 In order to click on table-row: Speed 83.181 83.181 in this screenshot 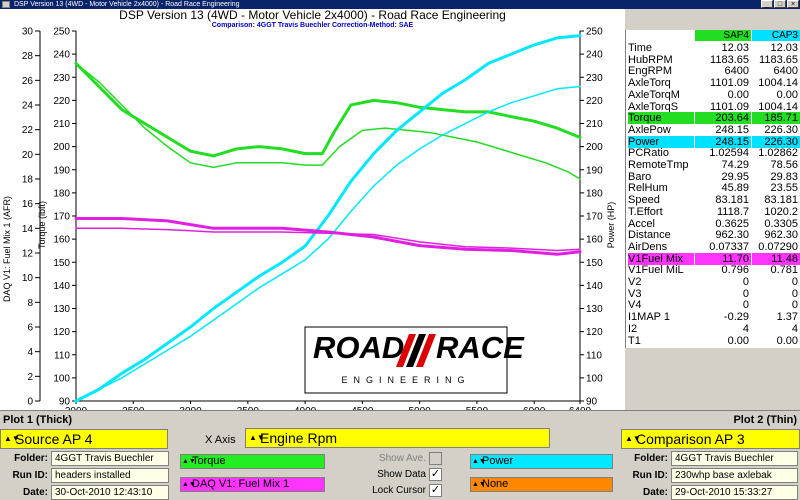, I will do `click(713, 200)`.